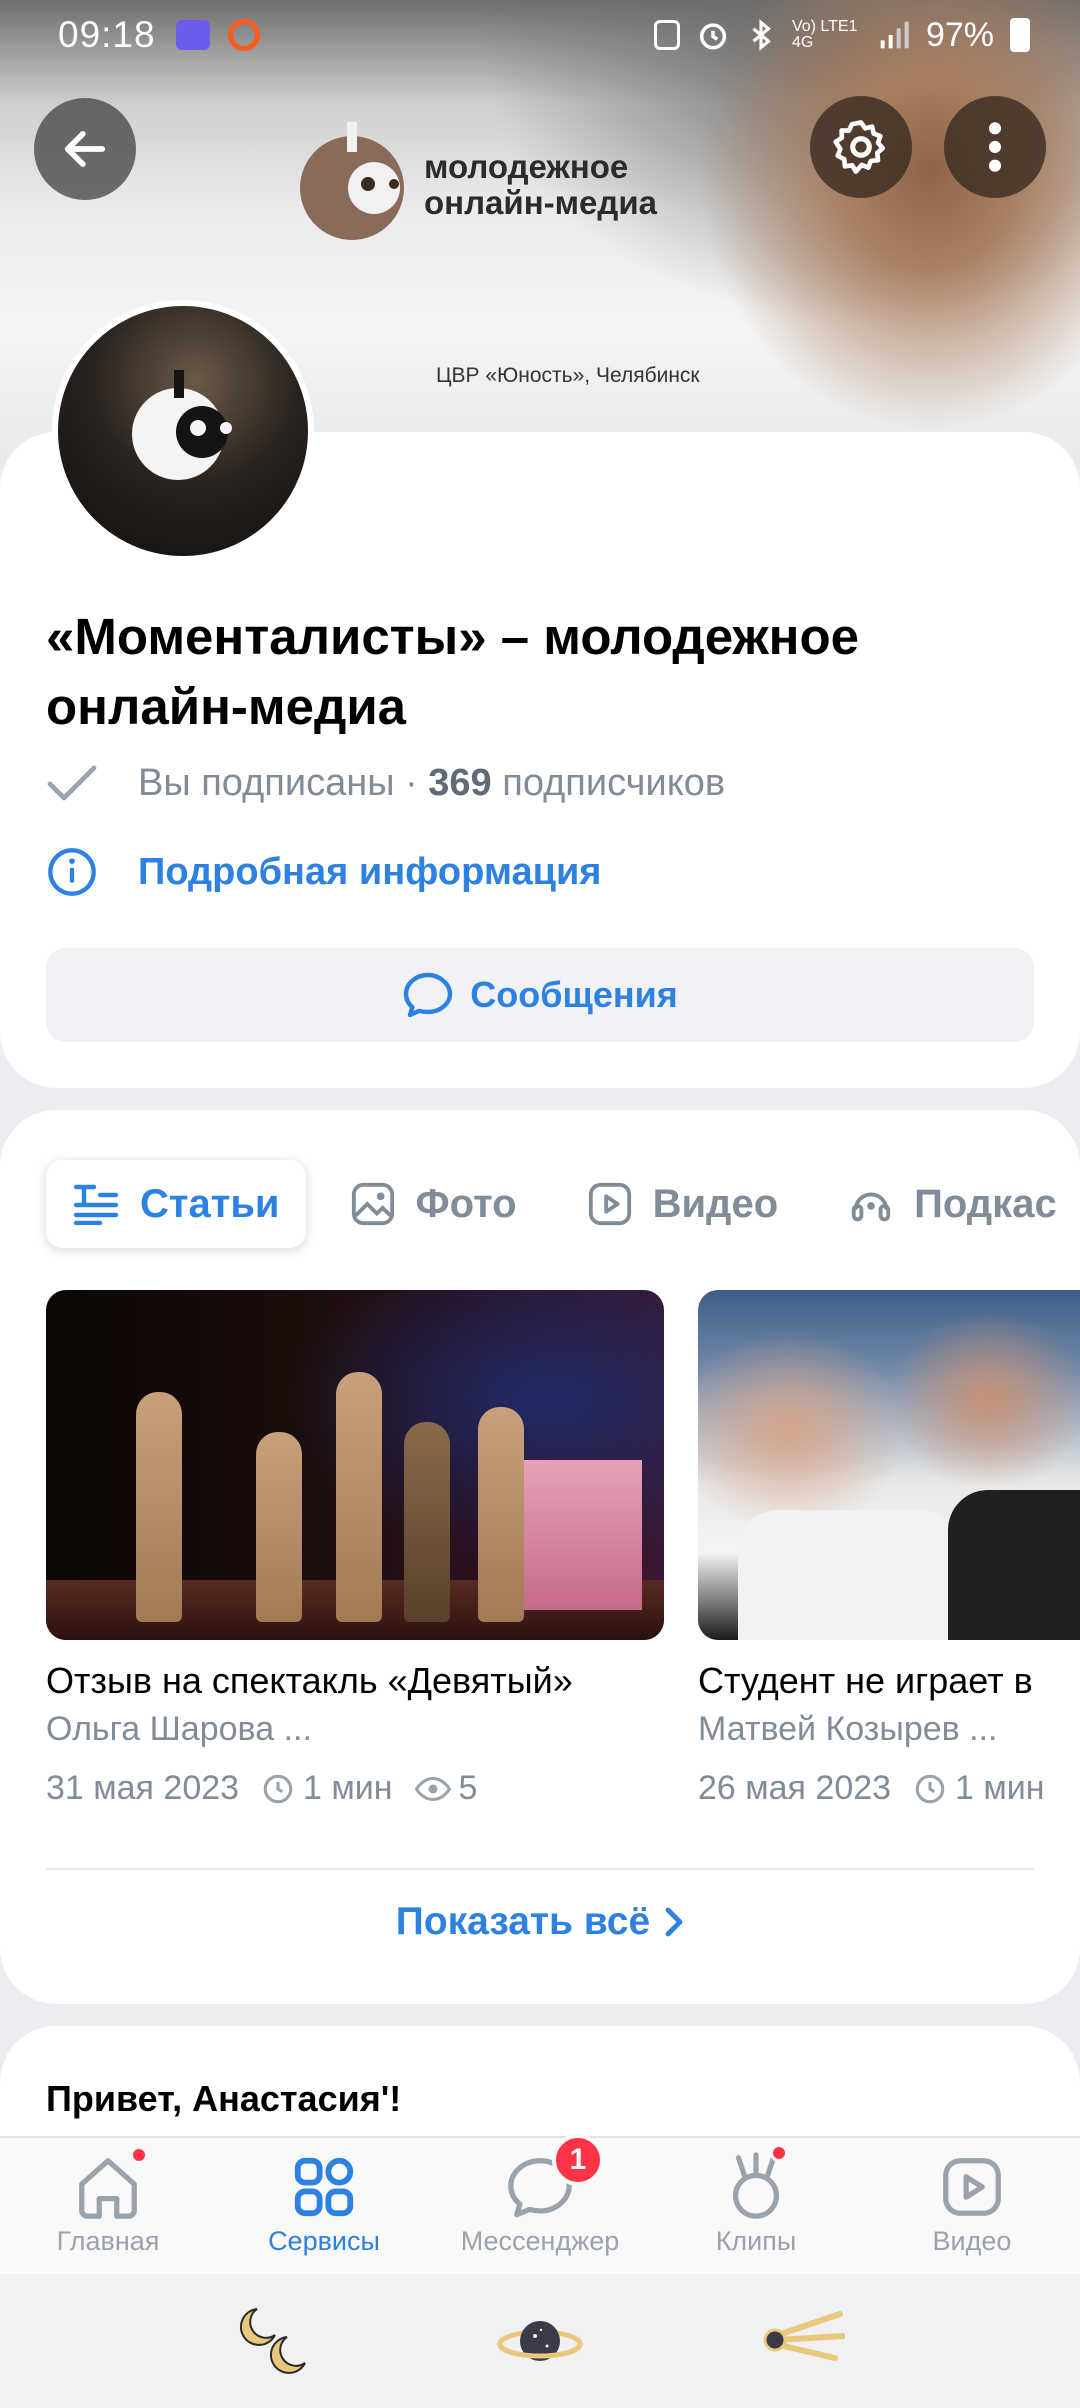  Describe the element at coordinates (182, 425) in the screenshot. I see `avatar-logo-icon` at that location.